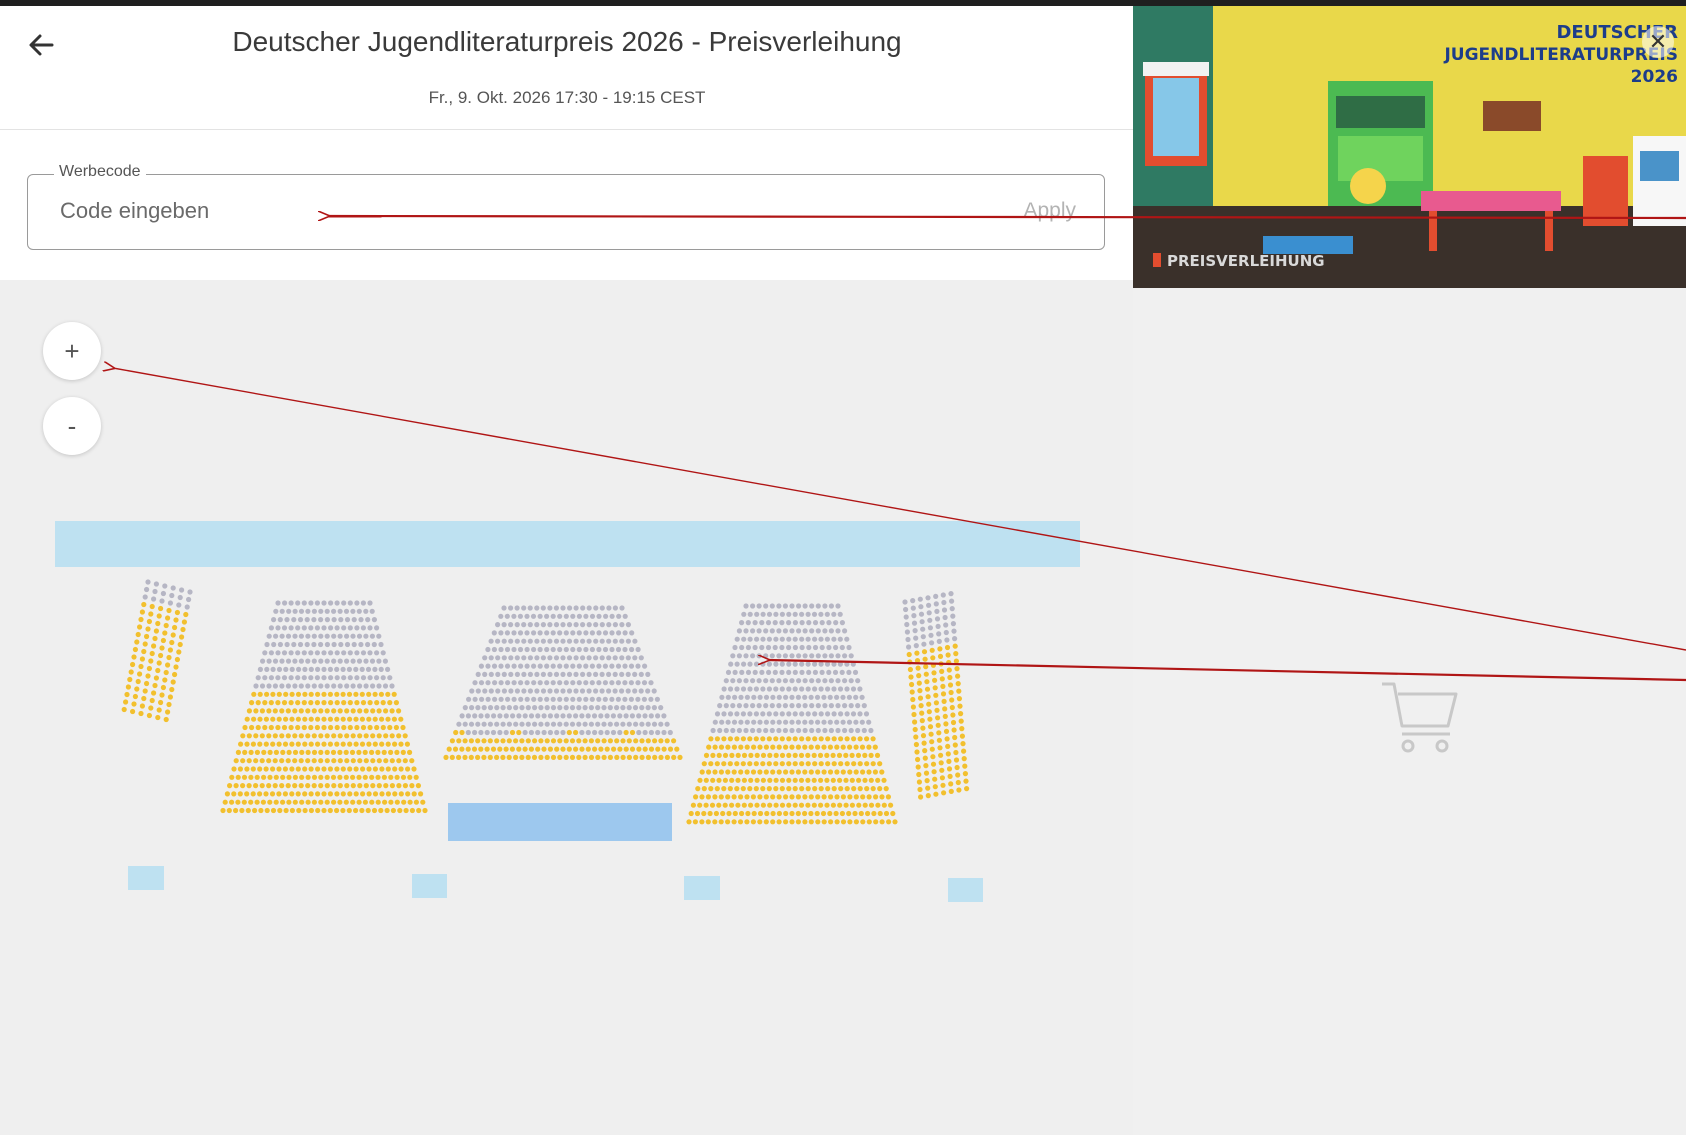 The image size is (1686, 1135). Describe the element at coordinates (936, 695) in the screenshot. I see `seat-section-right-wing` at that location.